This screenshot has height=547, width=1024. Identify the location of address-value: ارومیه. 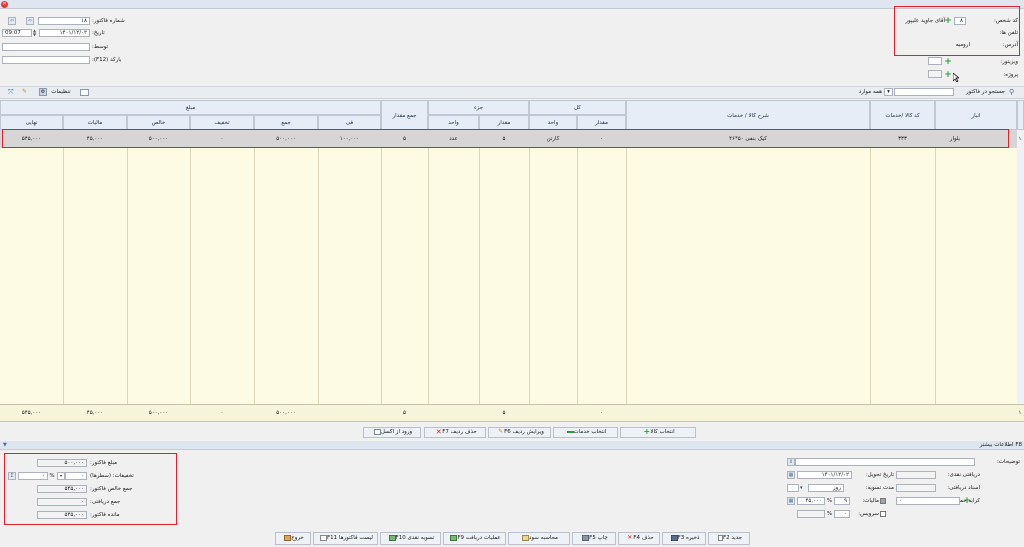
(962, 45).